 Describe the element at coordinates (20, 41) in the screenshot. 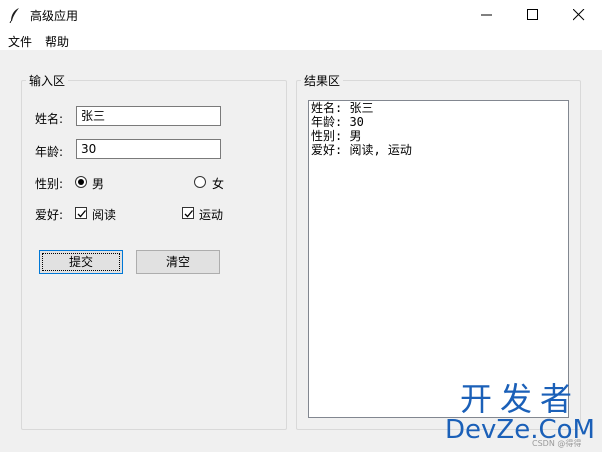

I see `menu-file: 文件` at that location.